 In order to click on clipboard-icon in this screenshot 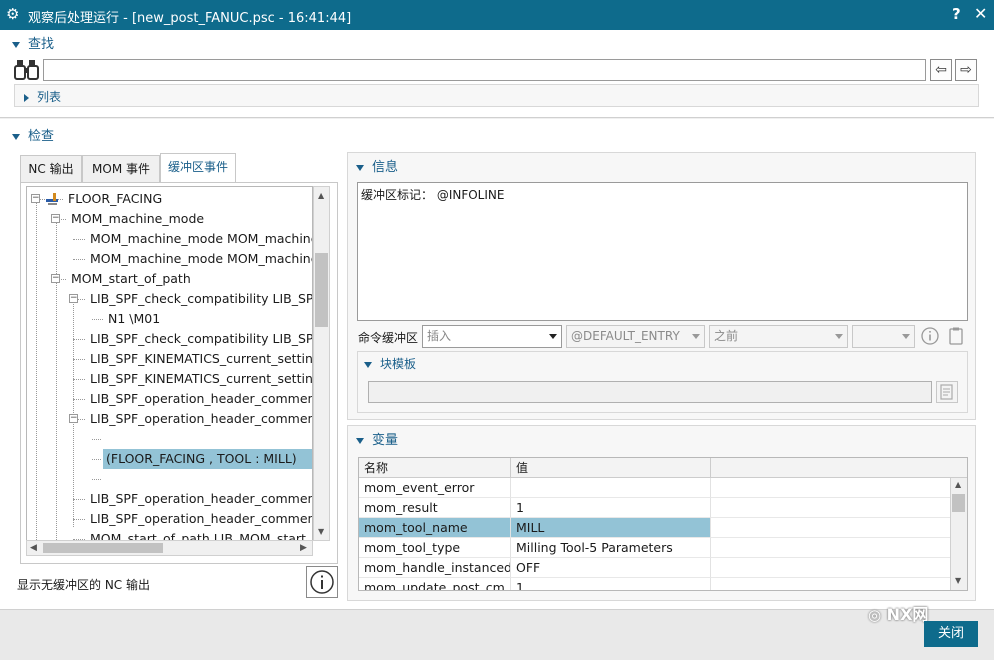, I will do `click(956, 336)`.